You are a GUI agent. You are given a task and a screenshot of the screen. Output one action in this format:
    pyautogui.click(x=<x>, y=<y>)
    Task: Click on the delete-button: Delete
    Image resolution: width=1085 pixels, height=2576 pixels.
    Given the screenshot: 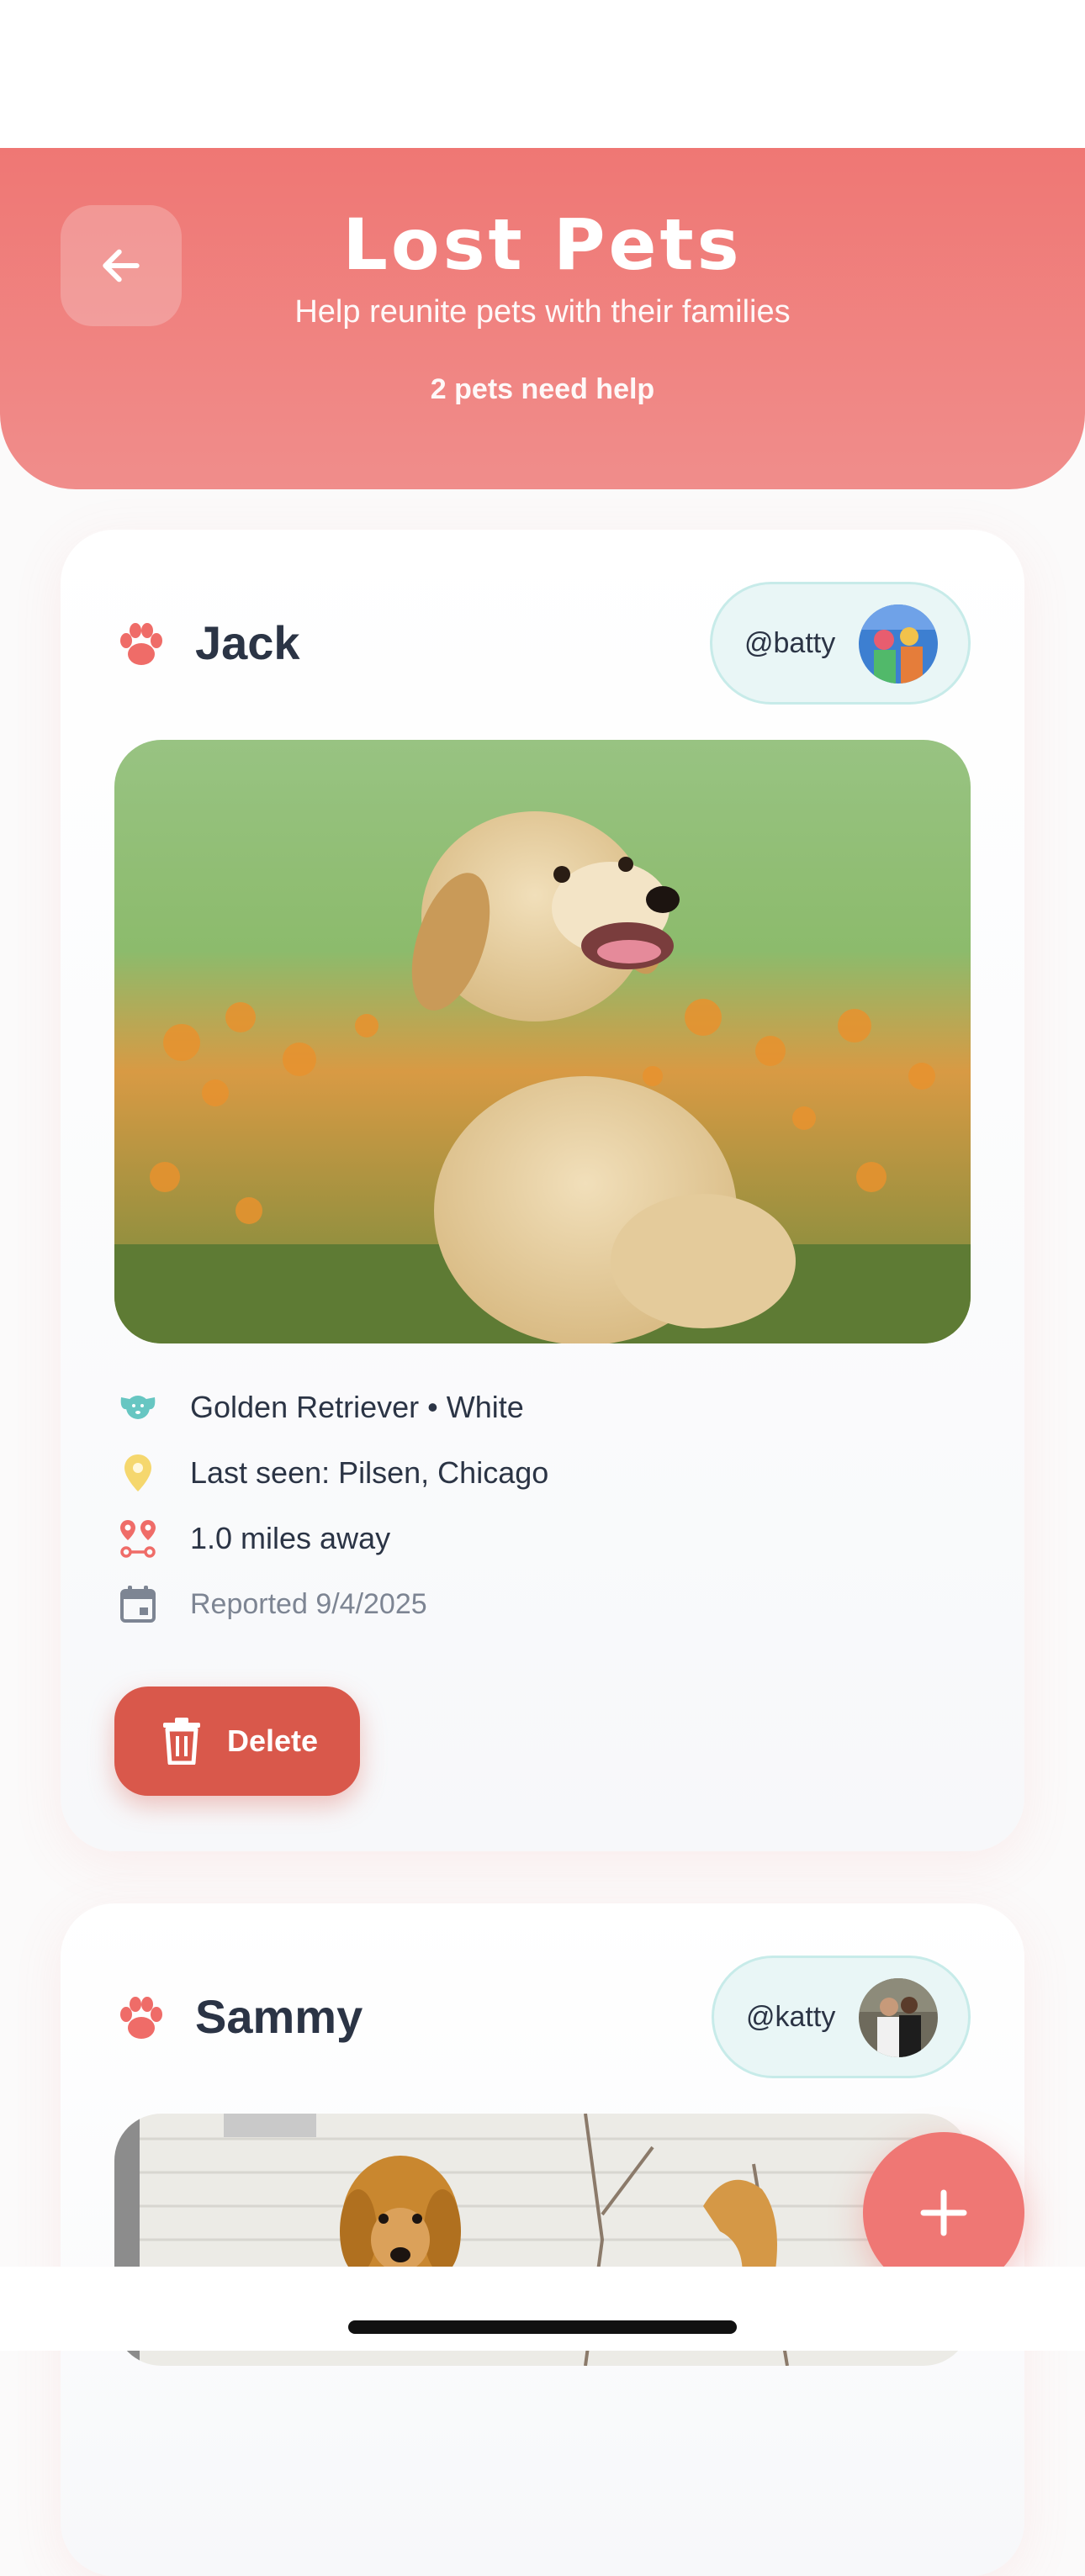 What is the action you would take?
    pyautogui.click(x=237, y=1742)
    